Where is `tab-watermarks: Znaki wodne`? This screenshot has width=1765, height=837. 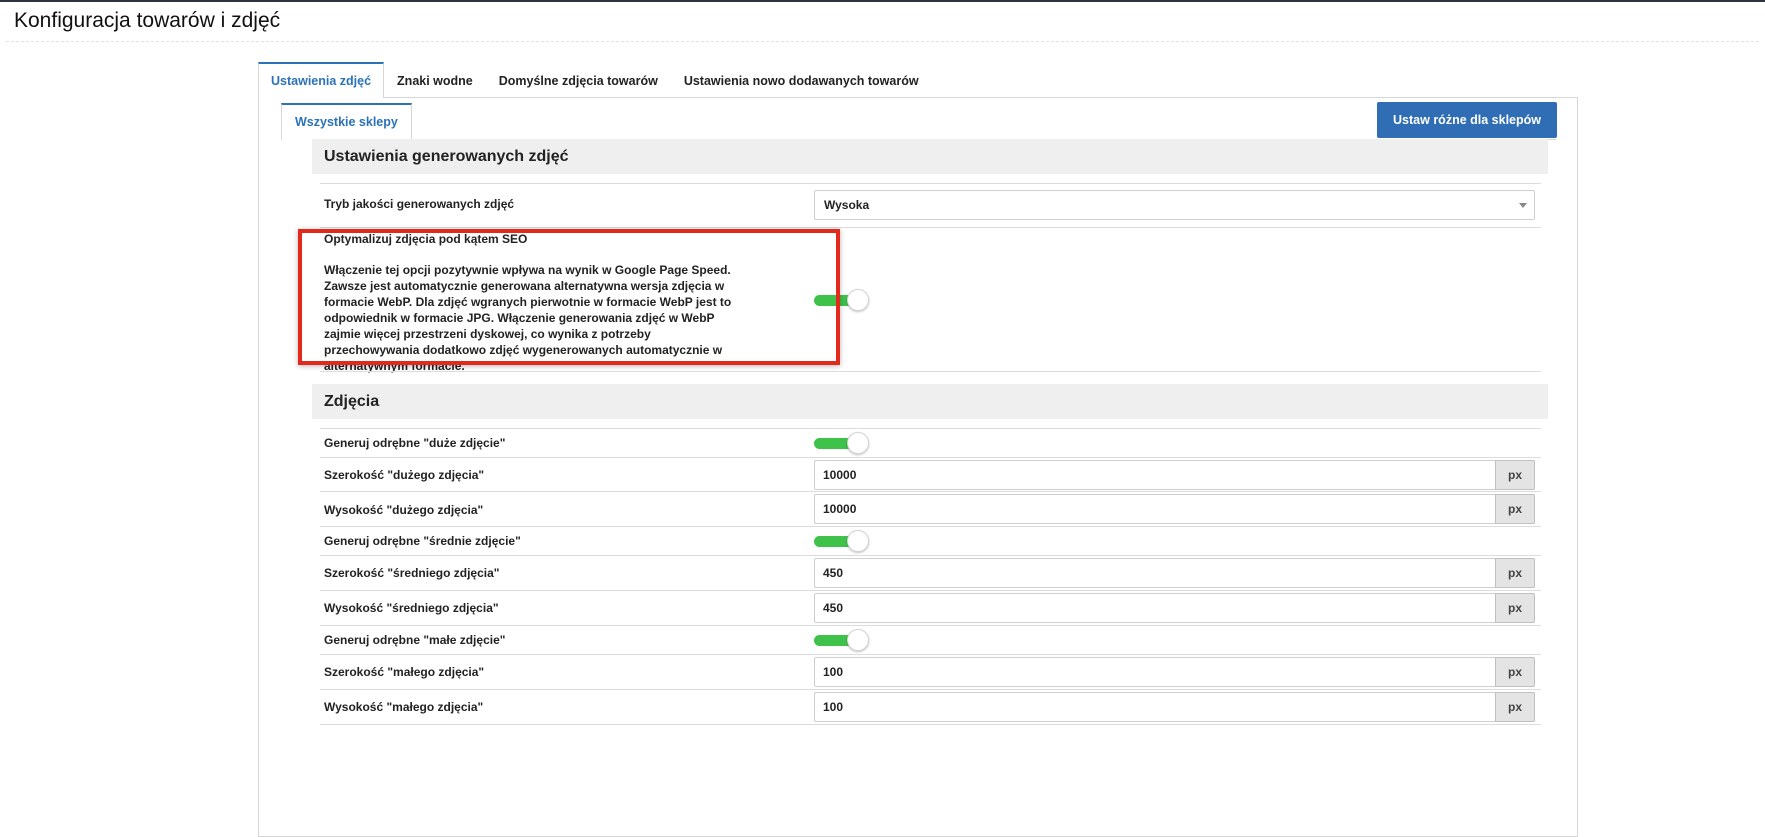 tab-watermarks: Znaki wodne is located at coordinates (435, 80).